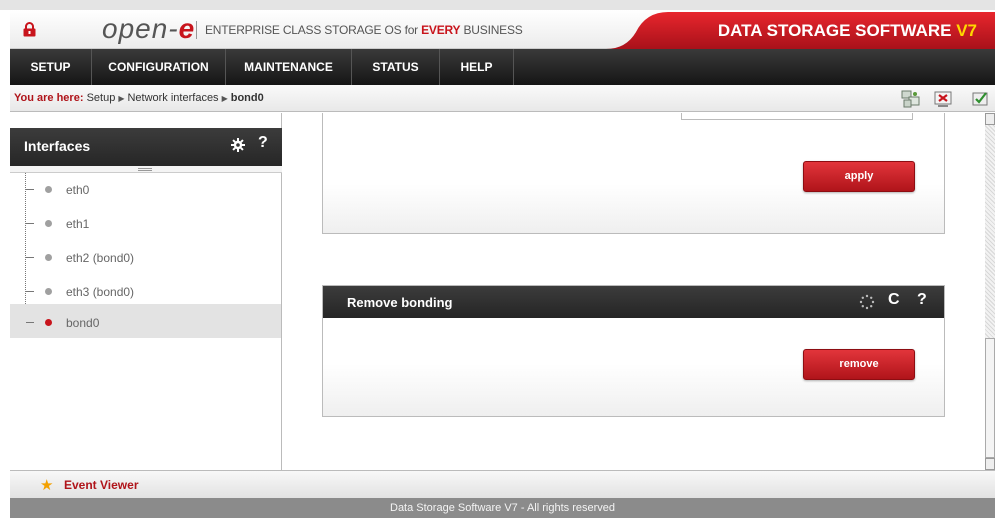  What do you see at coordinates (29, 29) in the screenshot?
I see `lock-icon` at bounding box center [29, 29].